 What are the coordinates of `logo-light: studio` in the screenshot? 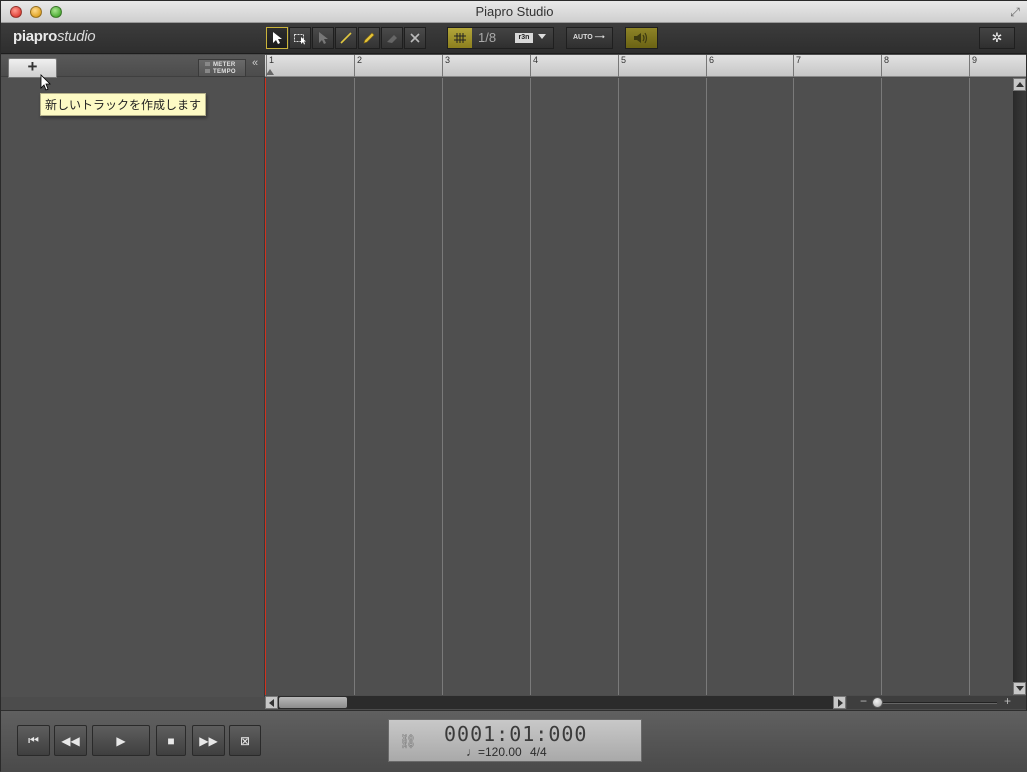 It's located at (76, 36).